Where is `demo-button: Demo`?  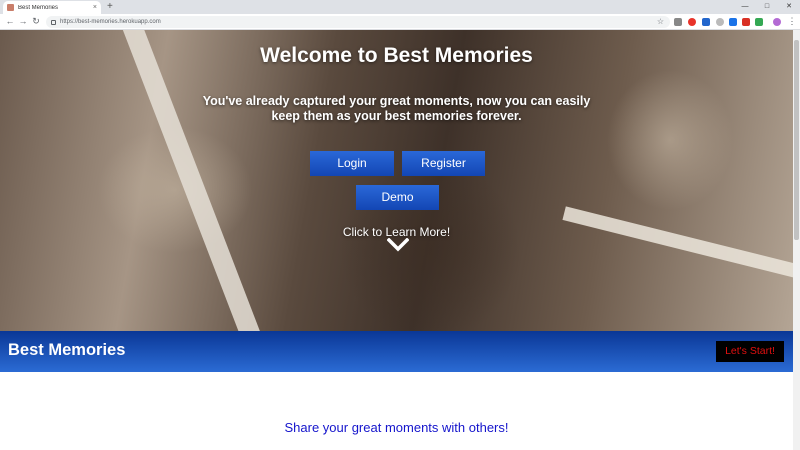 demo-button: Demo is located at coordinates (397, 197).